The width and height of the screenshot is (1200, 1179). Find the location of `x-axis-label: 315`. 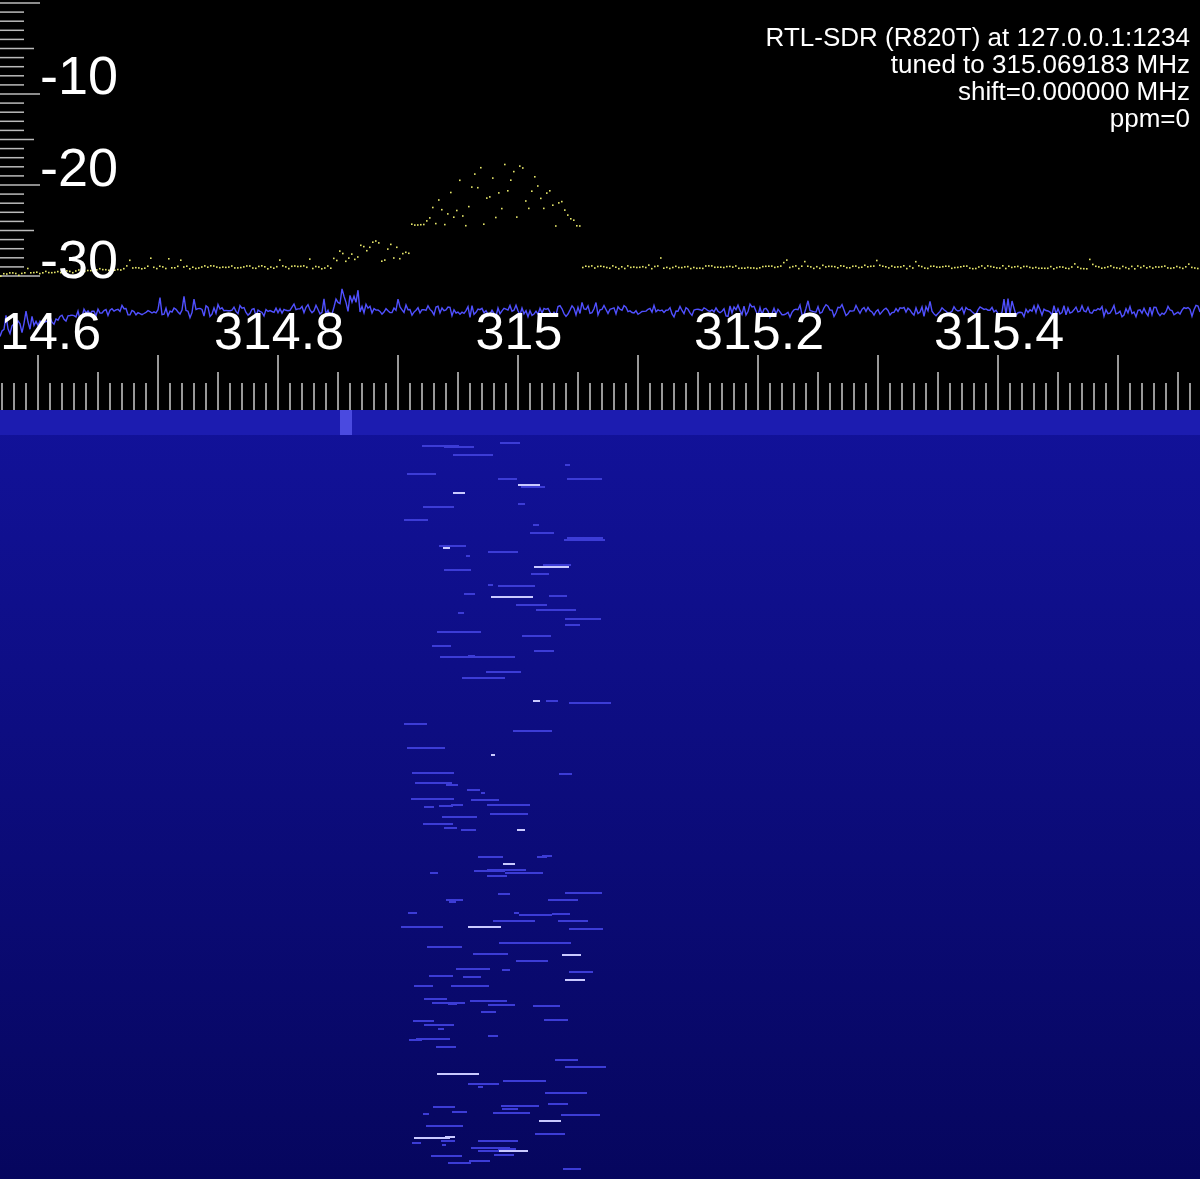

x-axis-label: 315 is located at coordinates (519, 331).